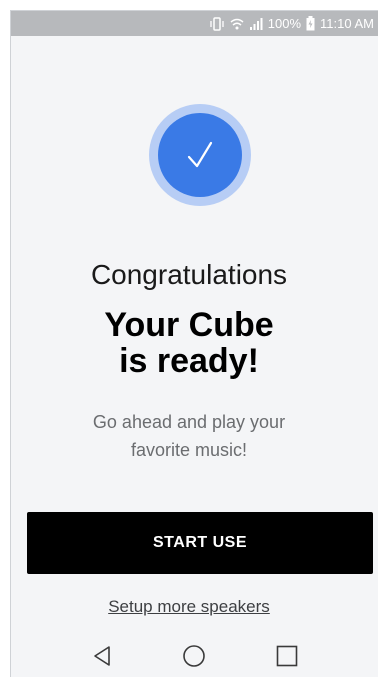  What do you see at coordinates (287, 656) in the screenshot?
I see `recents-icon` at bounding box center [287, 656].